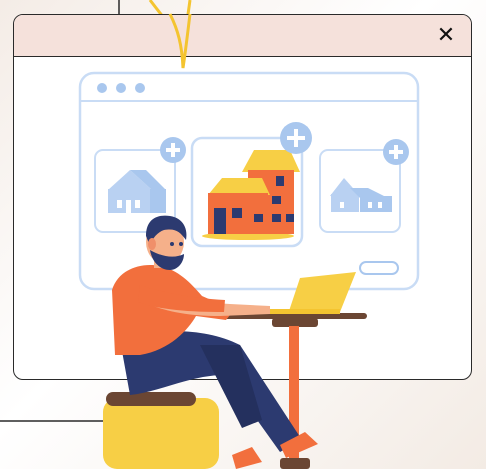 Image resolution: width=486 pixels, height=469 pixels. What do you see at coordinates (360, 191) in the screenshot?
I see `house-card-right` at bounding box center [360, 191].